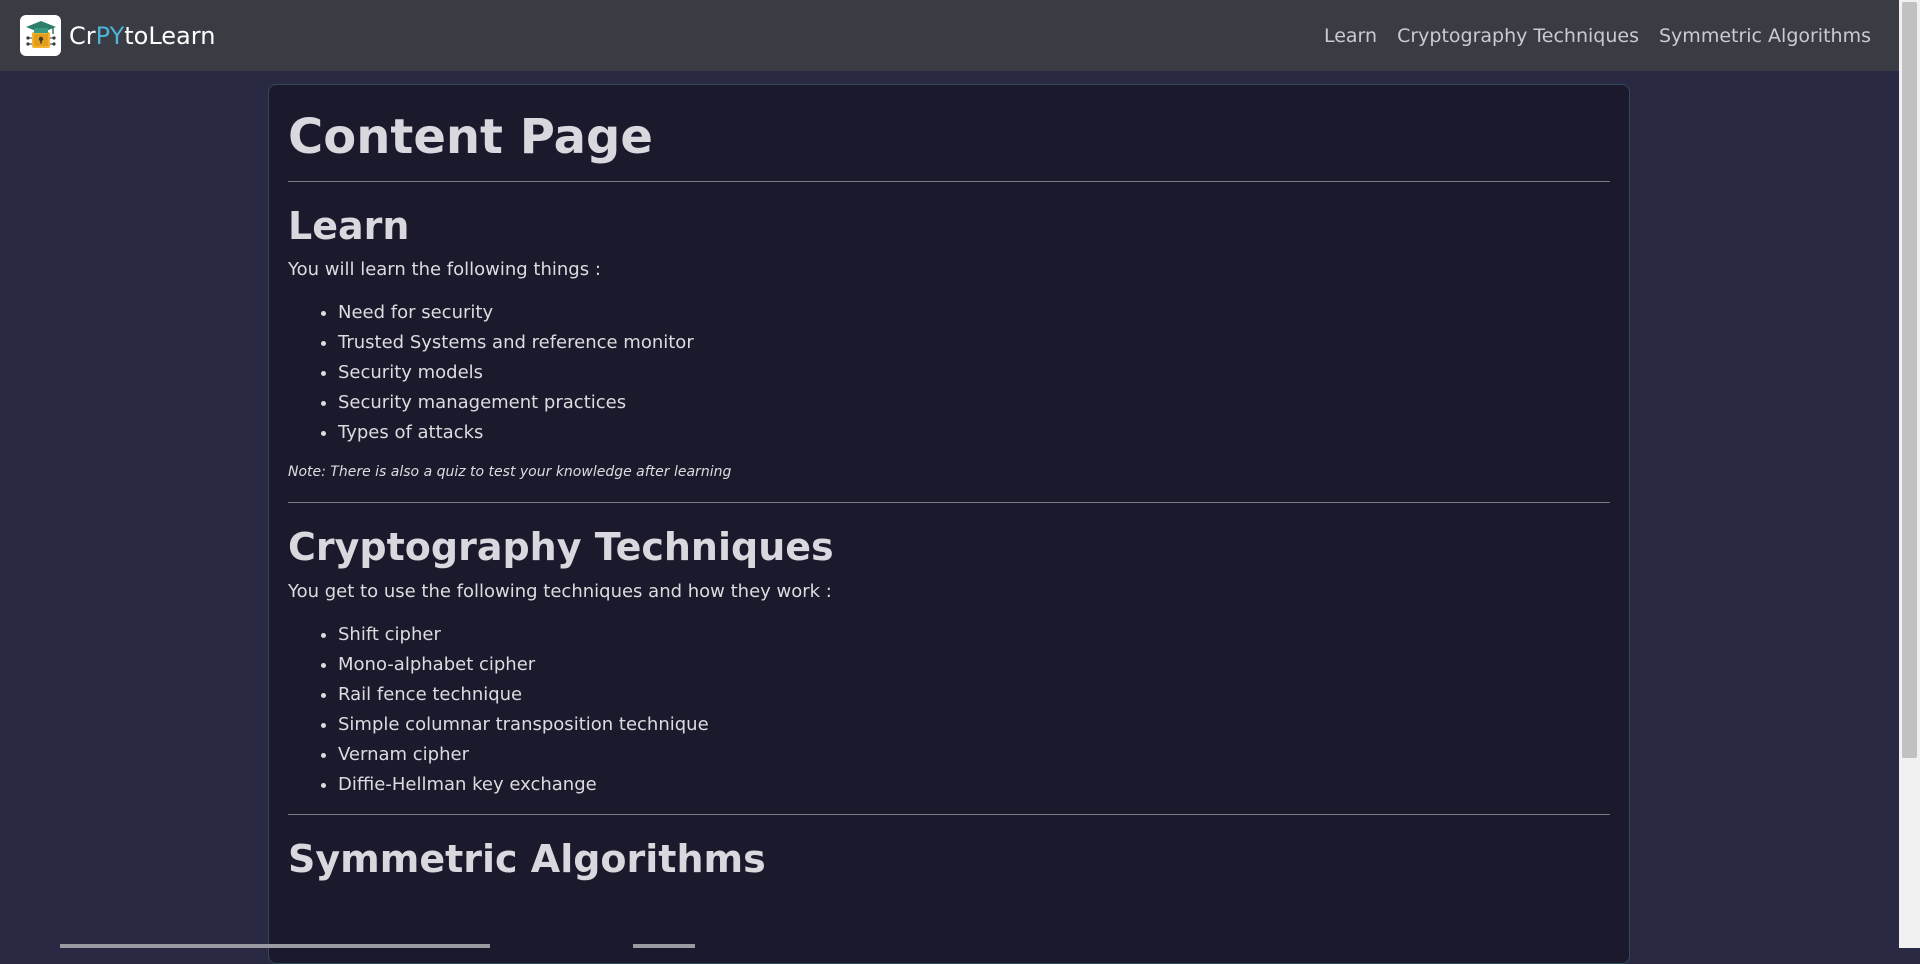  What do you see at coordinates (444, 270) in the screenshot?
I see `section-intro: You will learn the following things :` at bounding box center [444, 270].